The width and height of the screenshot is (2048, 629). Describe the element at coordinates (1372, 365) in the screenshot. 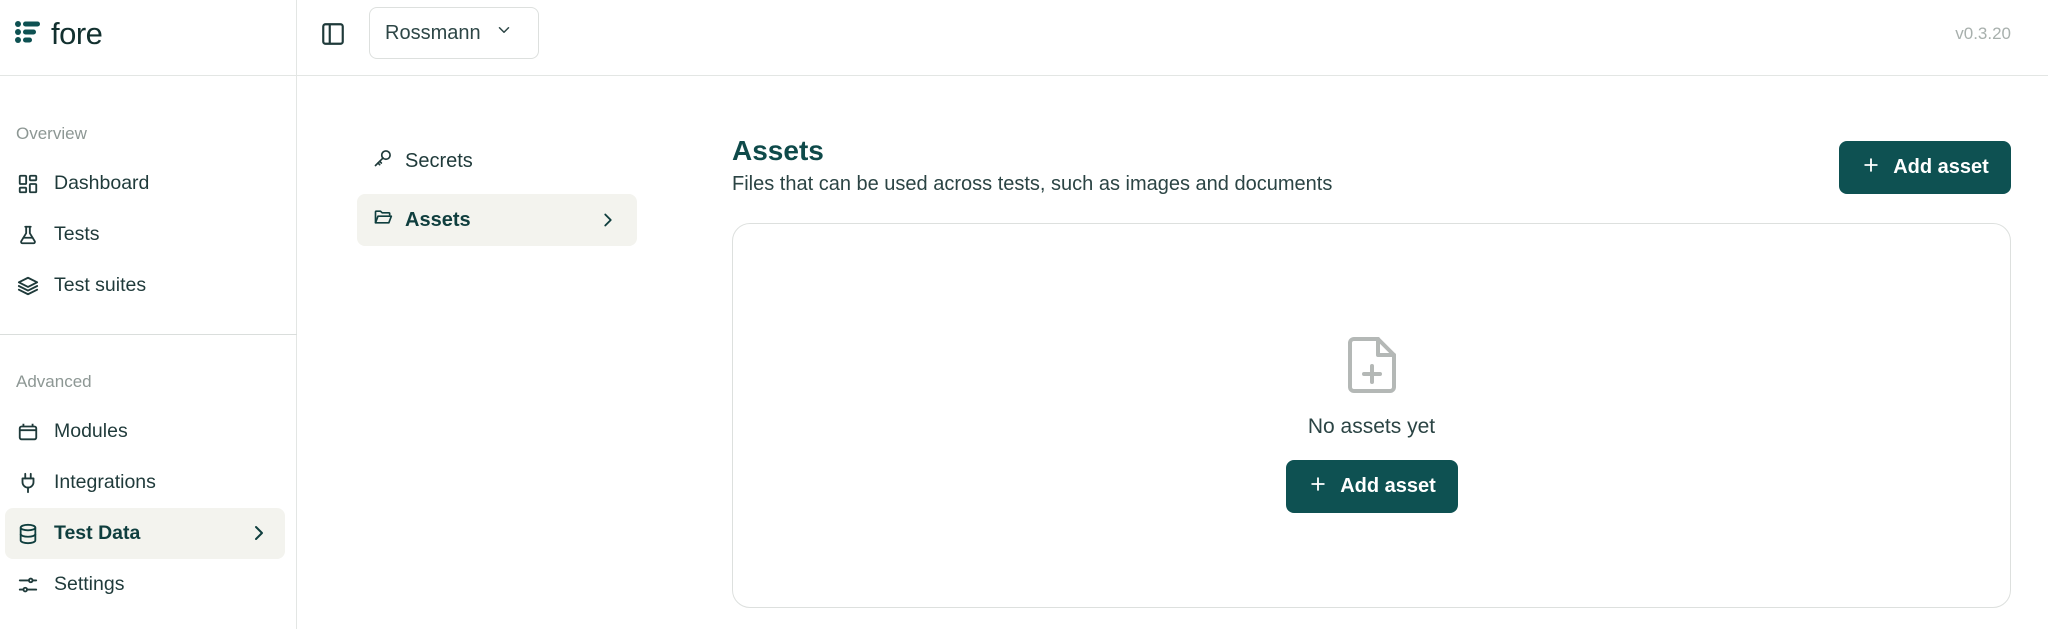

I see `file-plus-icon` at that location.